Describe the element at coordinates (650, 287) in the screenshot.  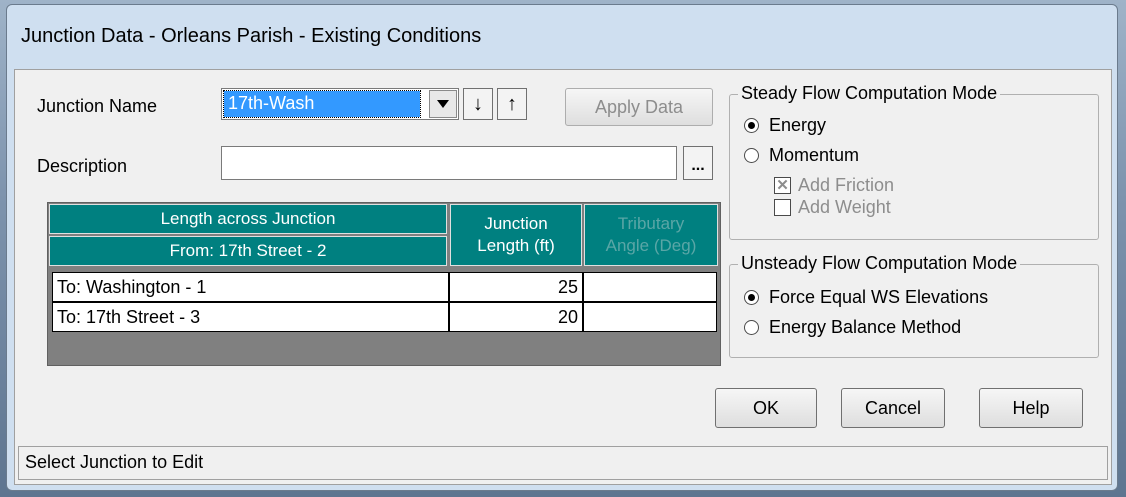
I see `table-row-1-angle` at that location.